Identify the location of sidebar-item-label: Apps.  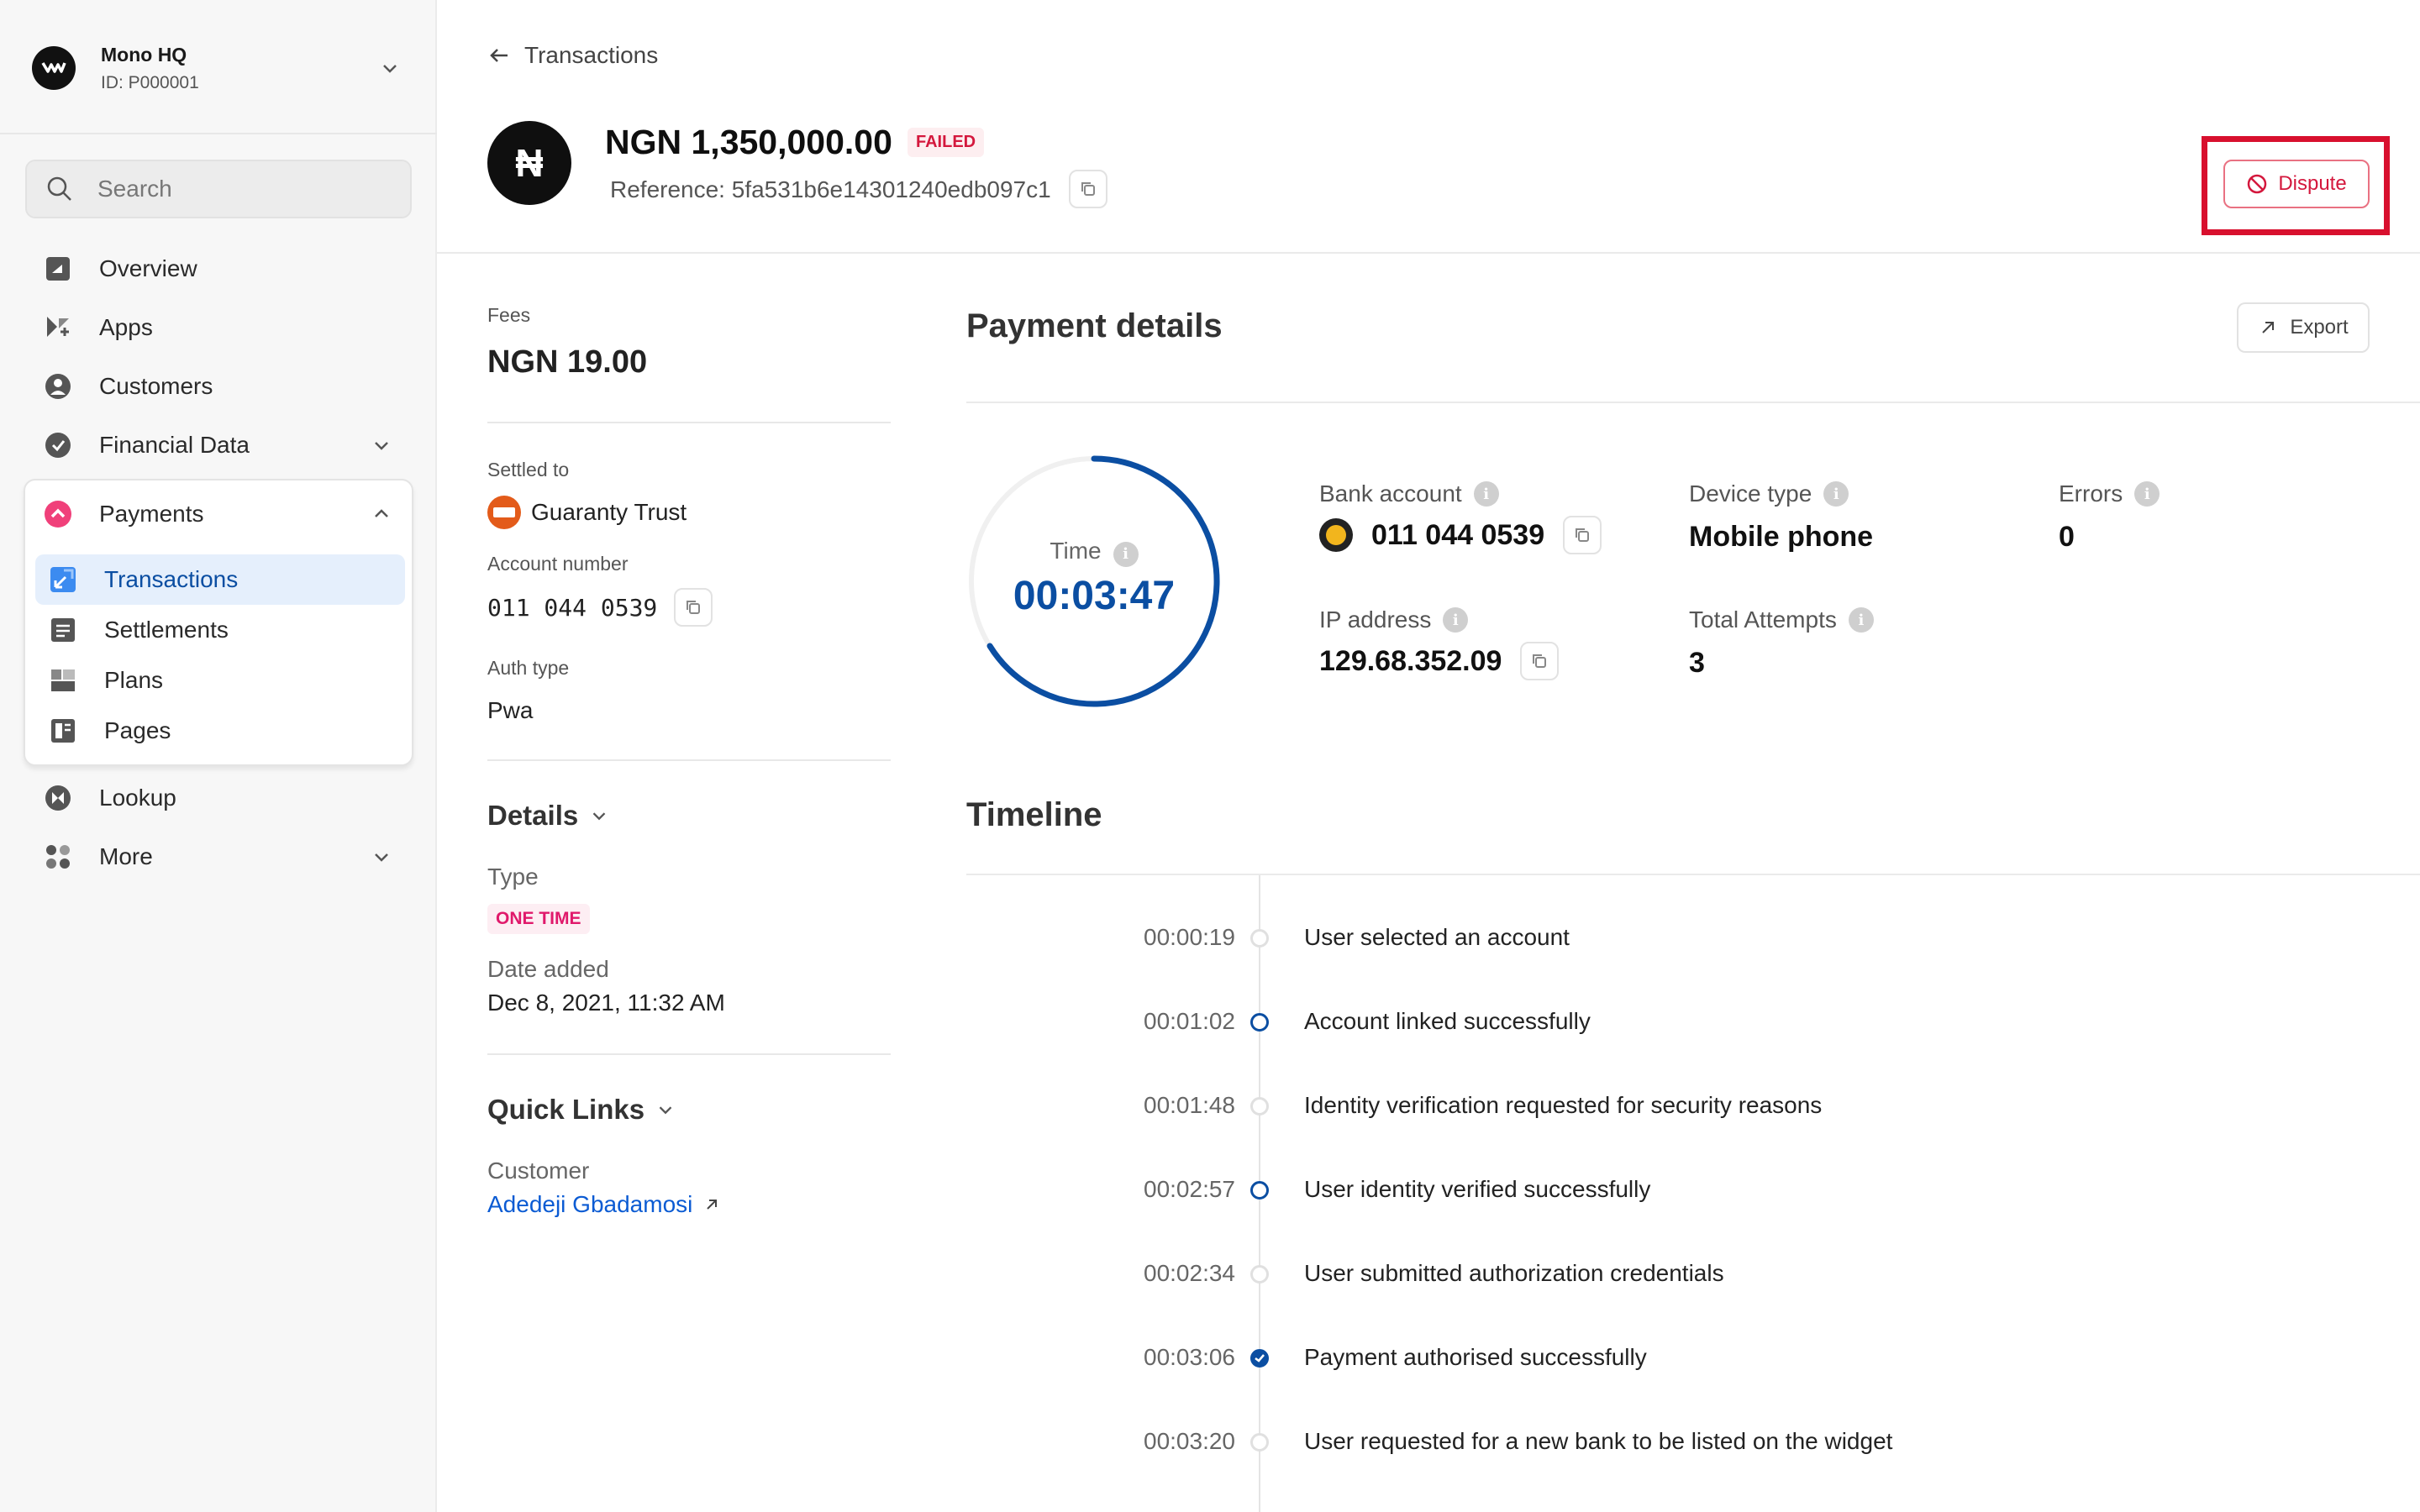
(126, 327).